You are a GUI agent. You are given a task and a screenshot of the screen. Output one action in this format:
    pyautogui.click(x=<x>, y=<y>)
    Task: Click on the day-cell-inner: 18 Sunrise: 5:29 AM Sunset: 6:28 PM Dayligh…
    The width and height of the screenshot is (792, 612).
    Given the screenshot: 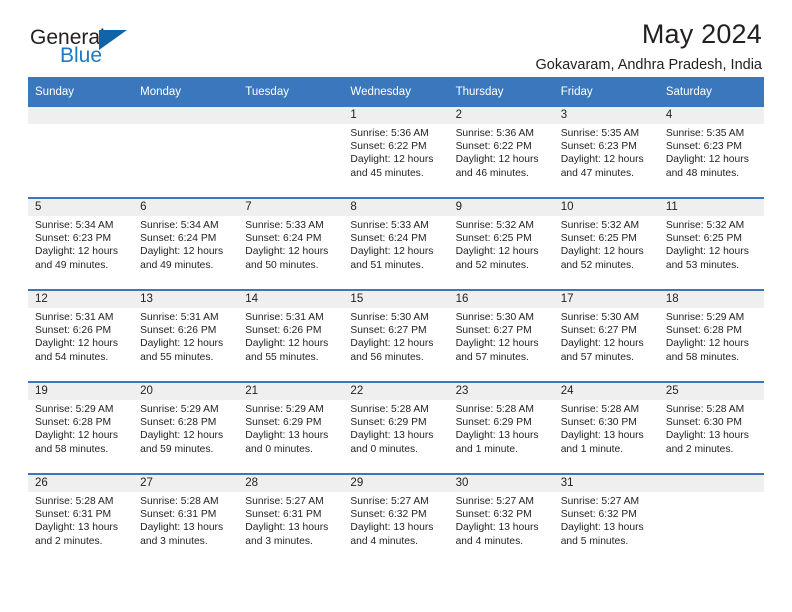 What is the action you would take?
    pyautogui.click(x=711, y=336)
    